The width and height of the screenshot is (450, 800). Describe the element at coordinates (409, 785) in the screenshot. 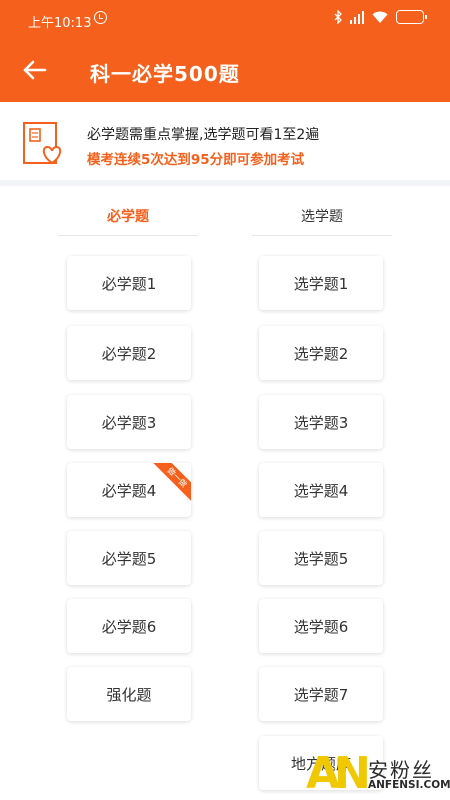

I see `watermark-text-en: ANFENSI.COM` at that location.